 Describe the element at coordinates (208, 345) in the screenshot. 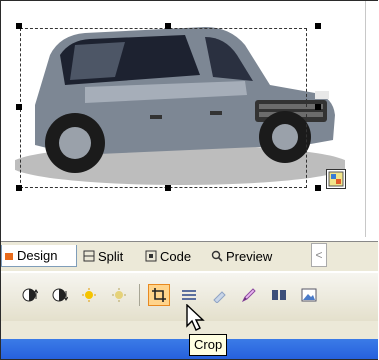

I see `crop-tooltip: Crop` at that location.